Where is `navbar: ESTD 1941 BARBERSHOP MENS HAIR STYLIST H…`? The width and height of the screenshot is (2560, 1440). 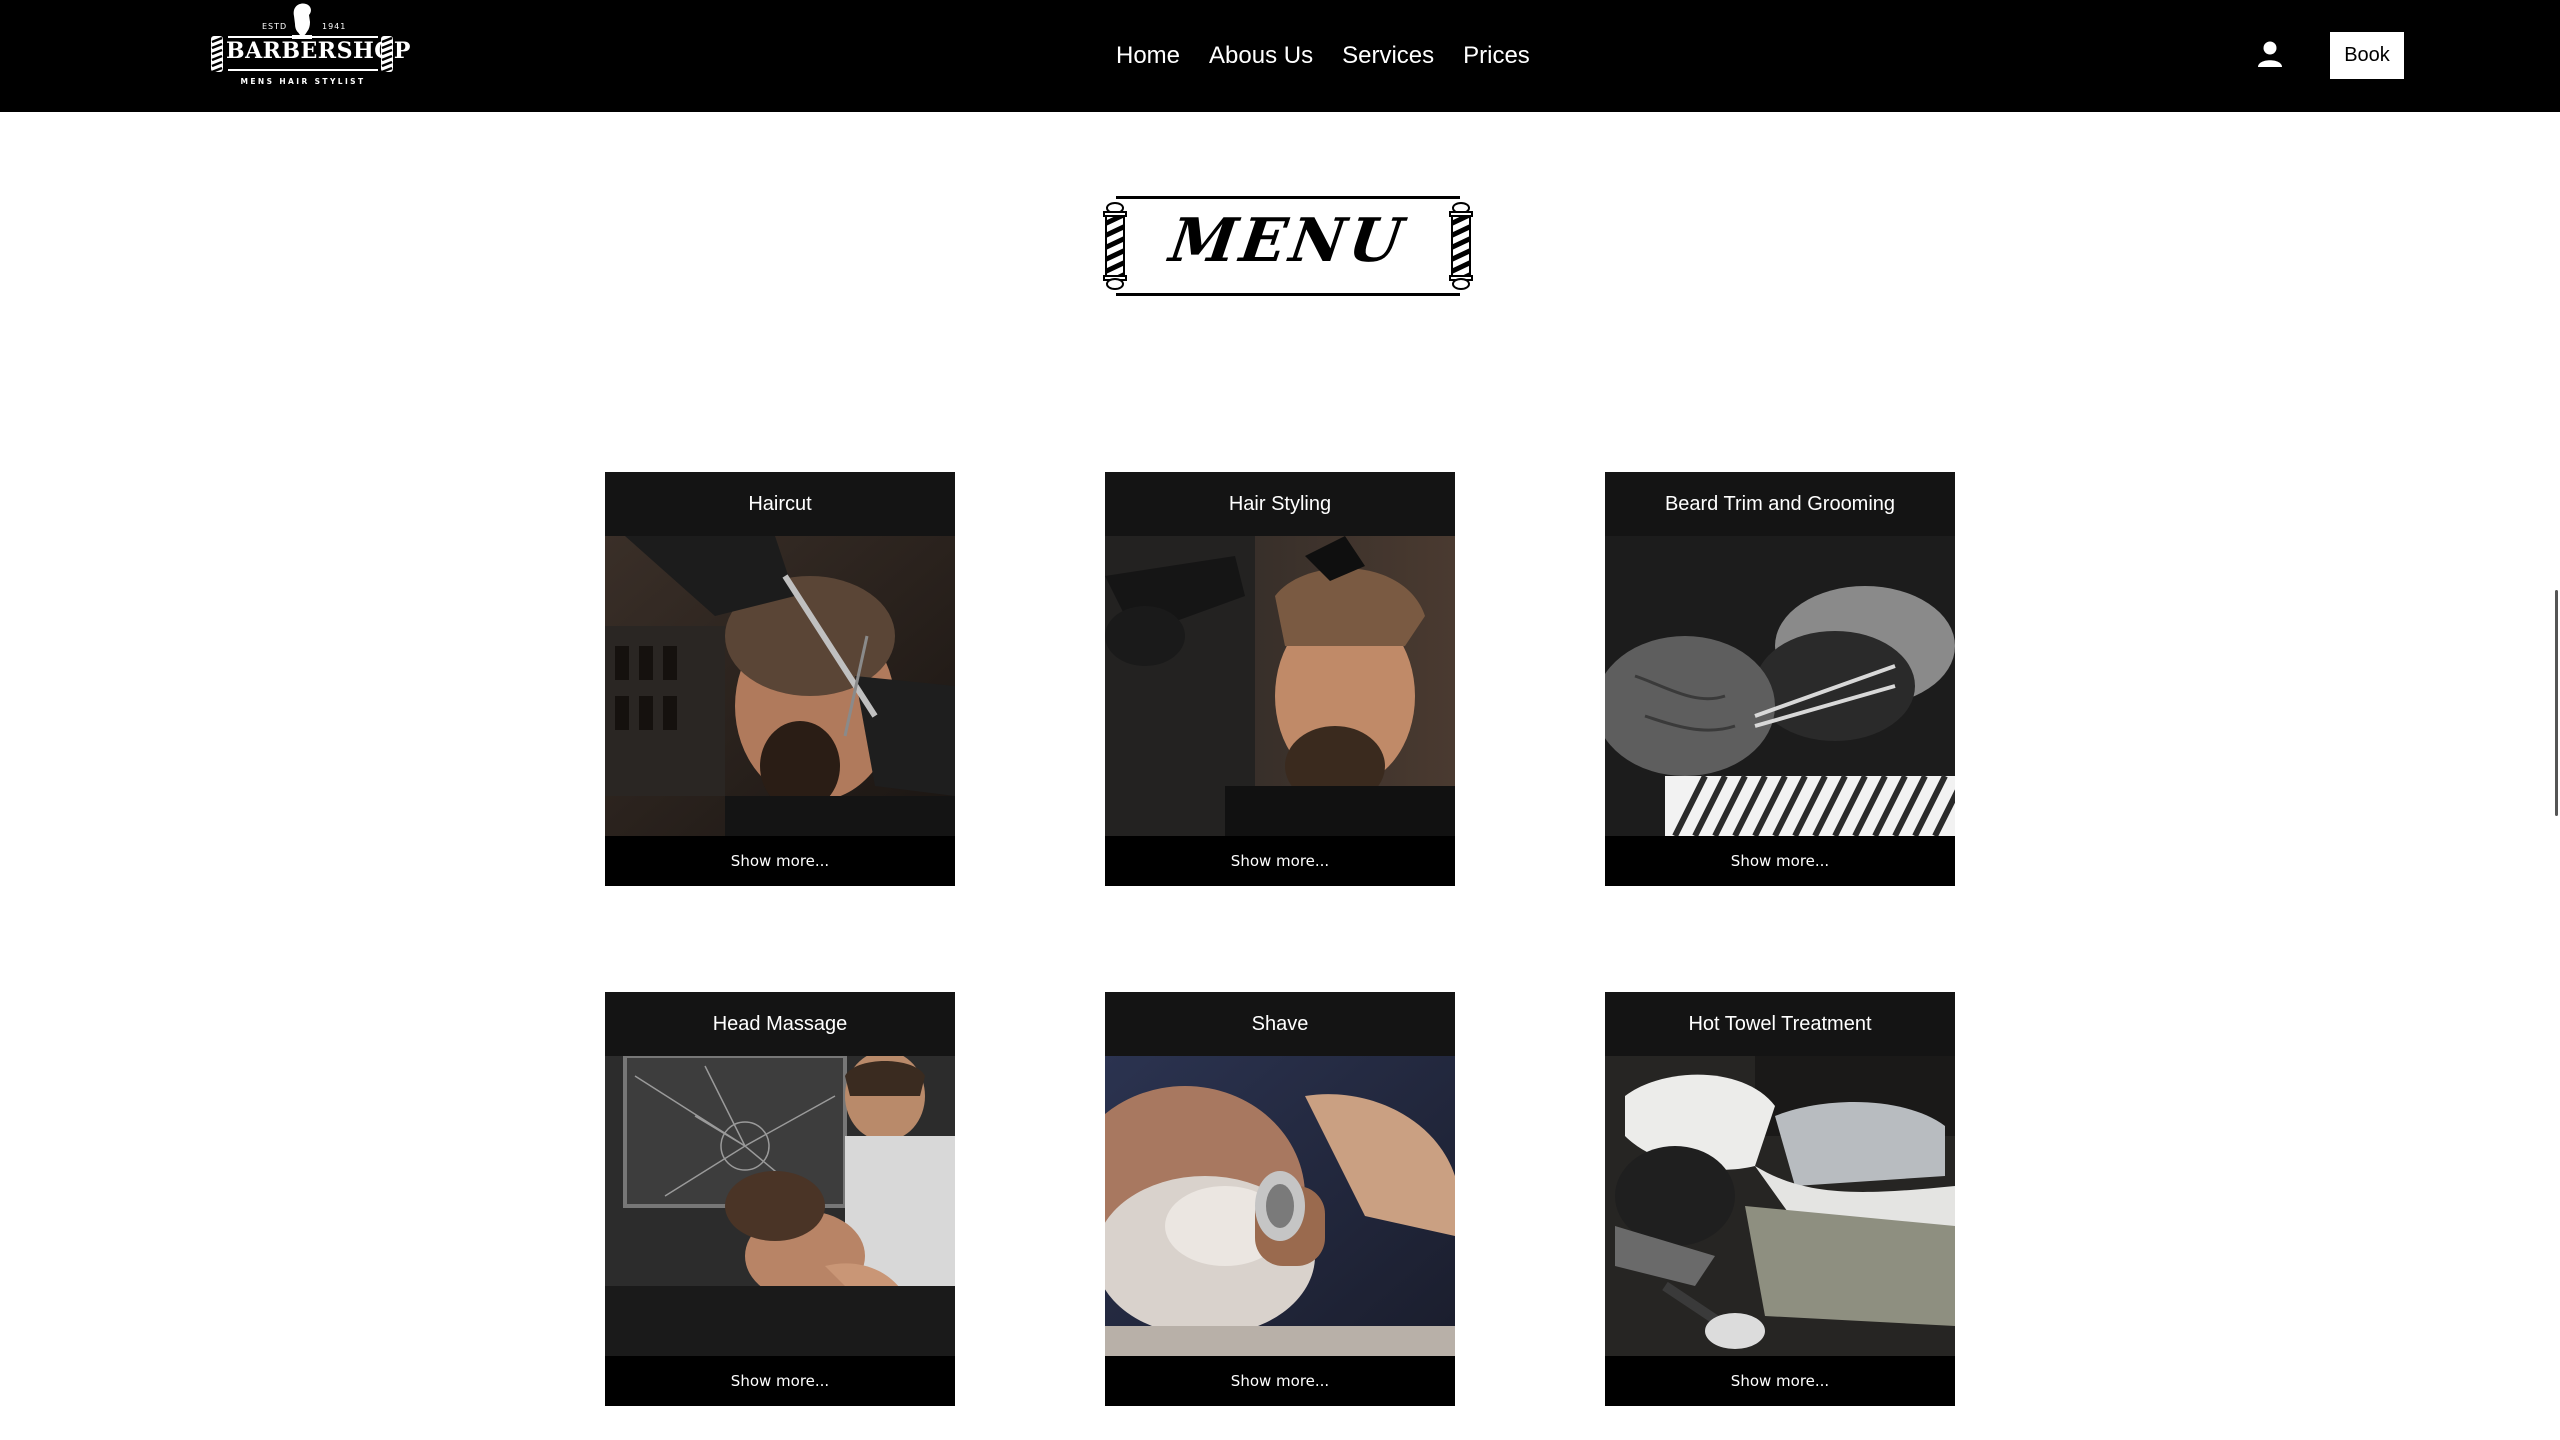 navbar: ESTD 1941 BARBERSHOP MENS HAIR STYLIST H… is located at coordinates (1280, 56).